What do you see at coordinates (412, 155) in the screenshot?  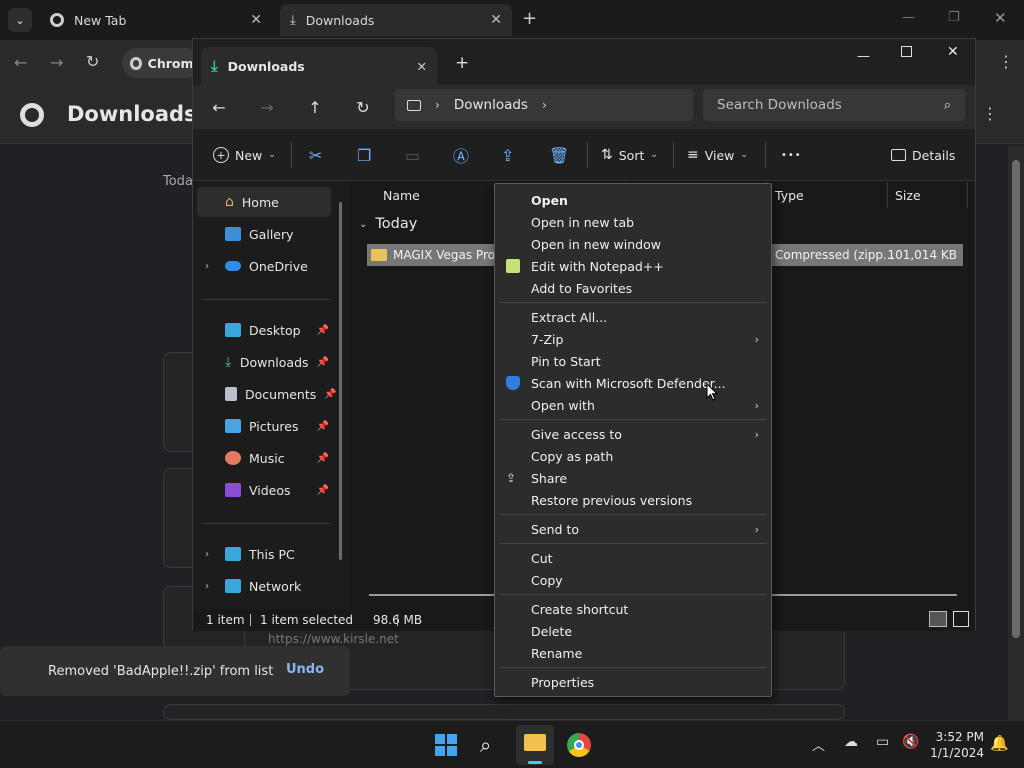 I see `paste-button: ▭` at bounding box center [412, 155].